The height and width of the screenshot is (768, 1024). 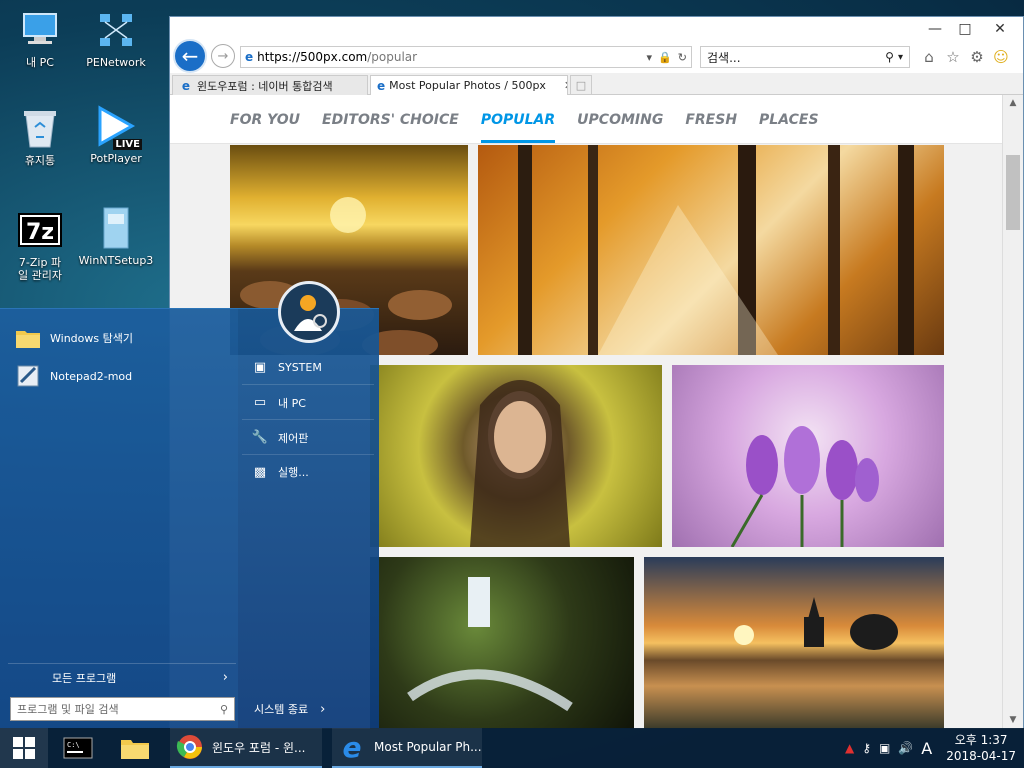 I want to click on explorer-taskbar-button, so click(x=135, y=748).